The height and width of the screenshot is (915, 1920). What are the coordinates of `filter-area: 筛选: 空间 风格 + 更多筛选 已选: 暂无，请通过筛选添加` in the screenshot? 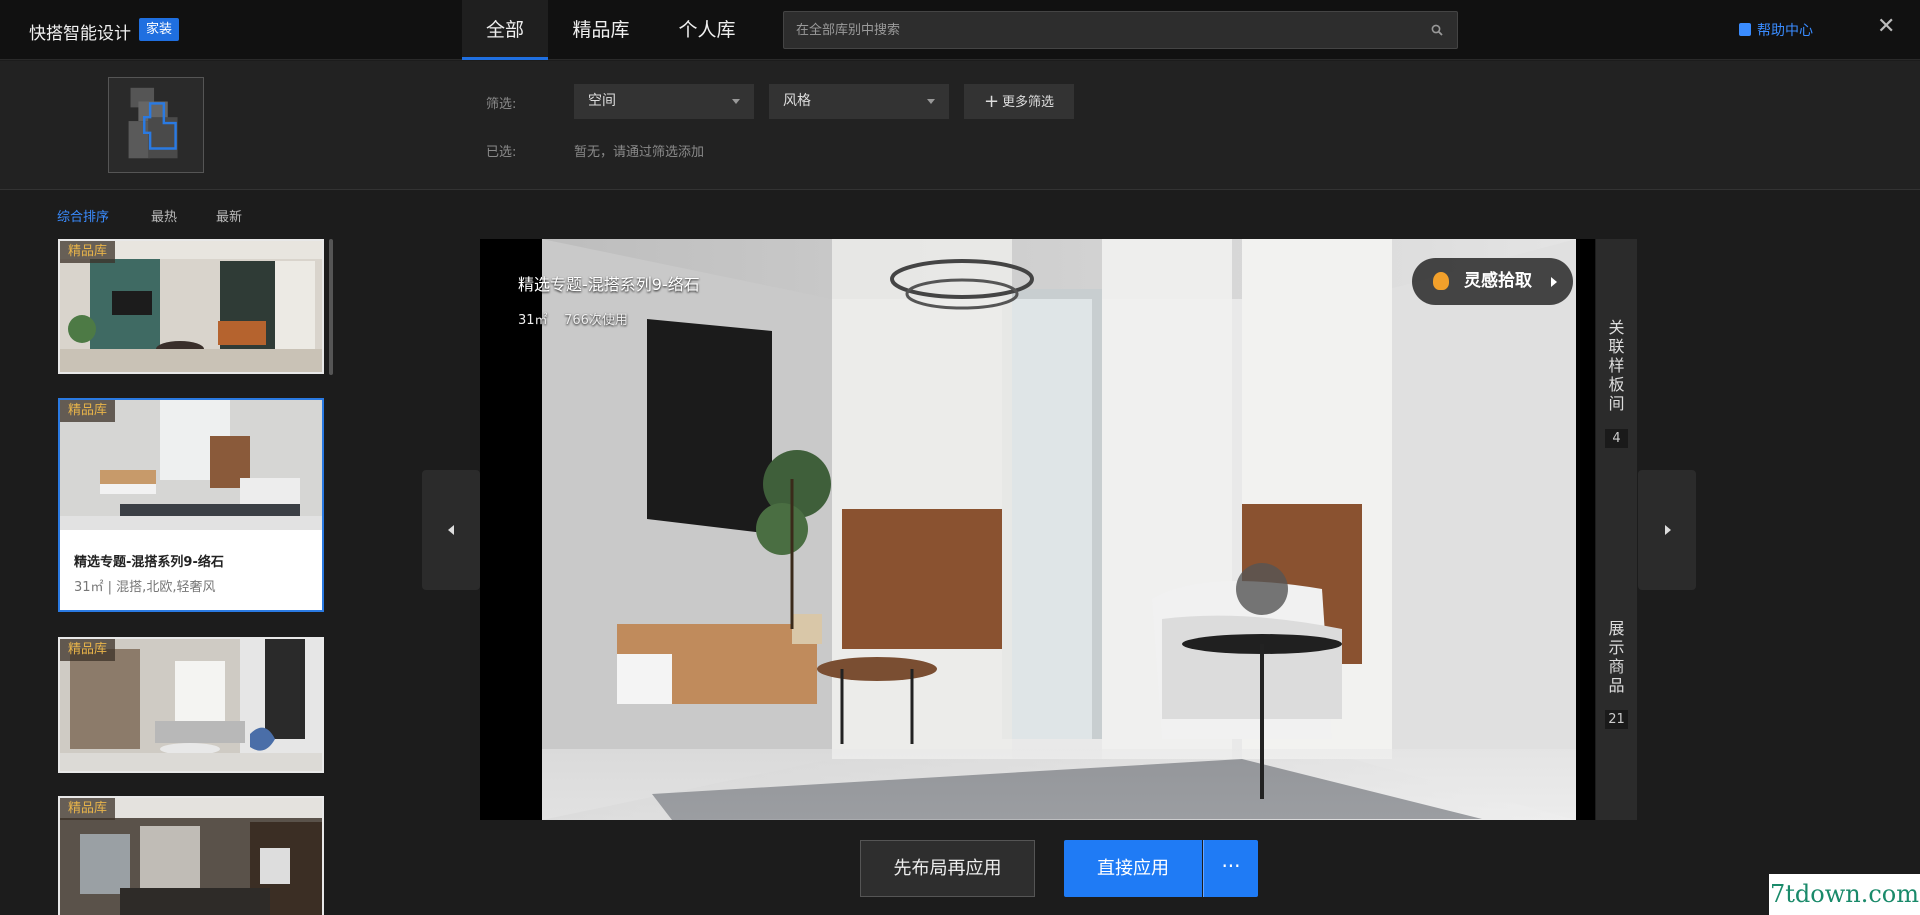 It's located at (960, 125).